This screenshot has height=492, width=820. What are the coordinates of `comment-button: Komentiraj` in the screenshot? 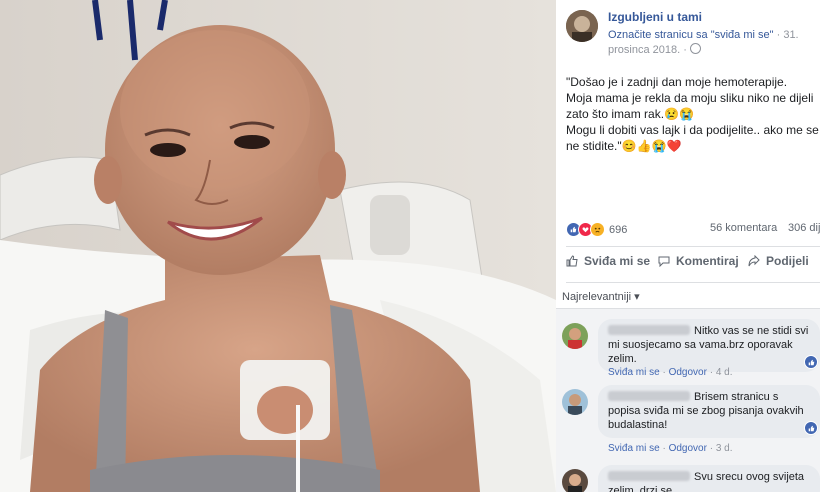 It's located at (698, 261).